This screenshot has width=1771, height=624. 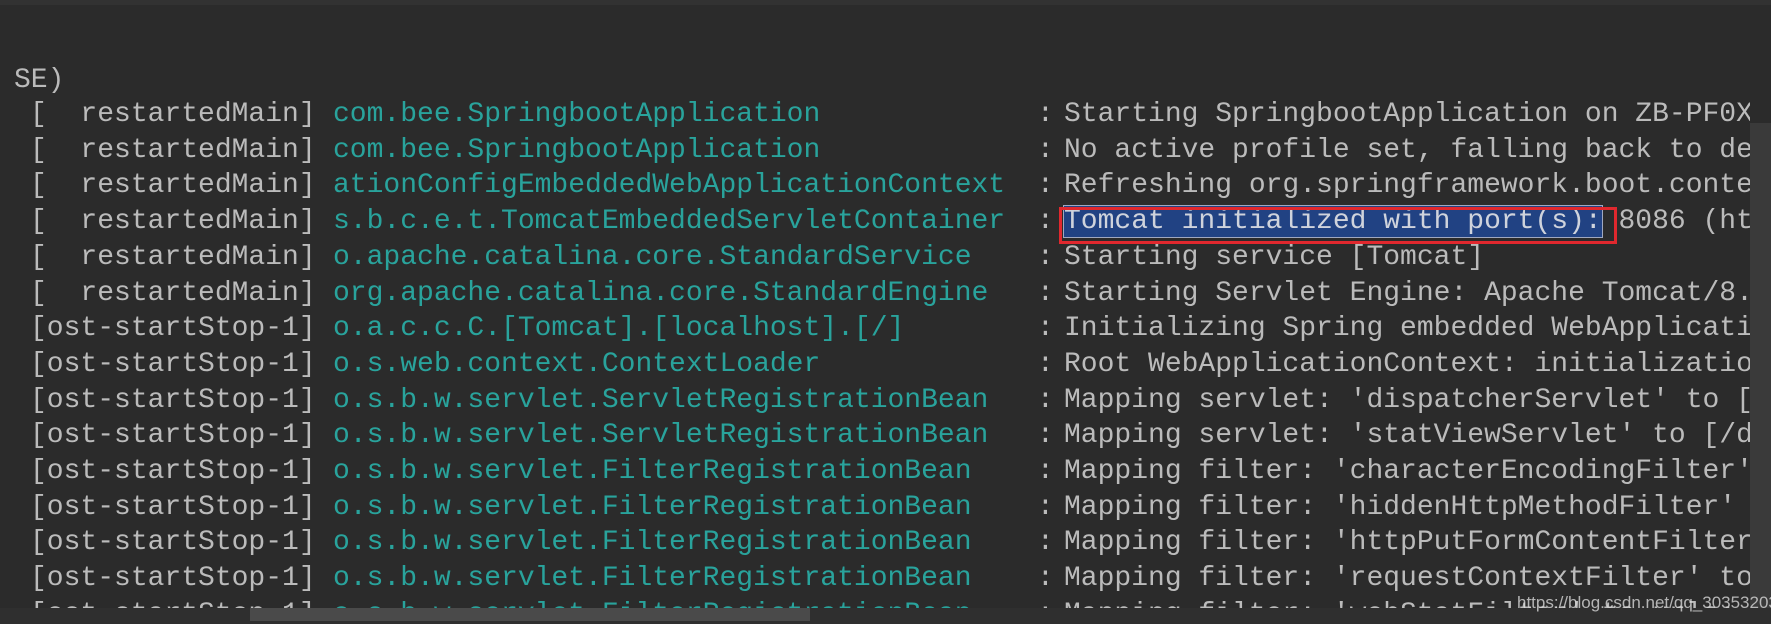 I want to click on vertical-scrollbar, so click(x=1760, y=365).